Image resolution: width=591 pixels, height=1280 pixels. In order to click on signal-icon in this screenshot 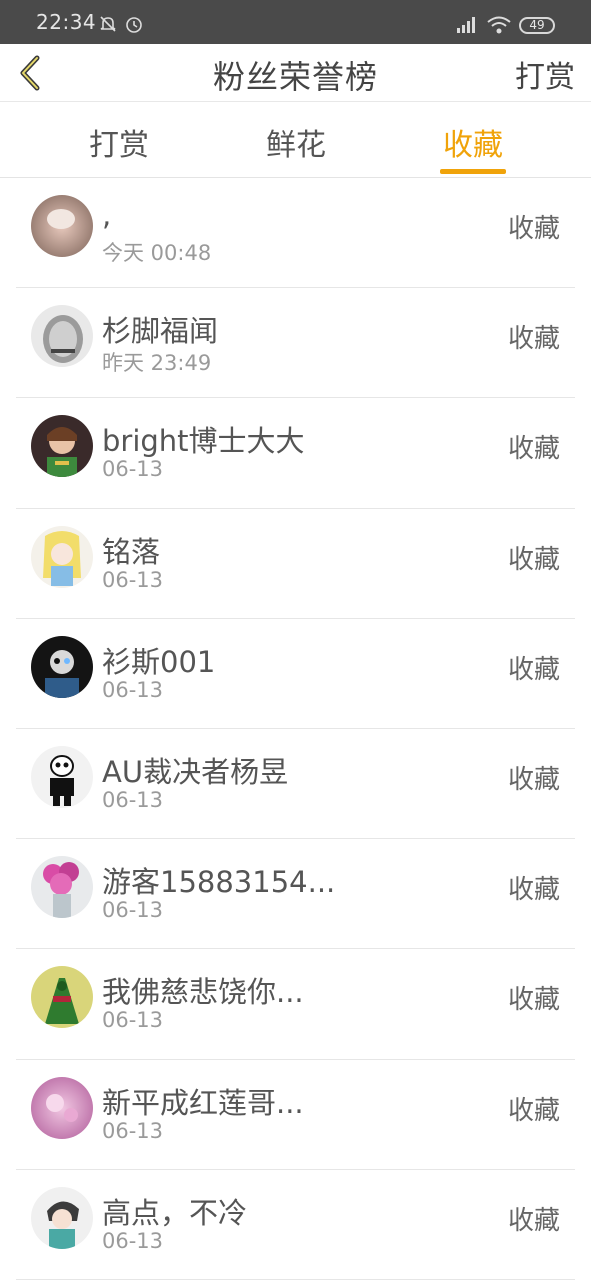, I will do `click(467, 26)`.